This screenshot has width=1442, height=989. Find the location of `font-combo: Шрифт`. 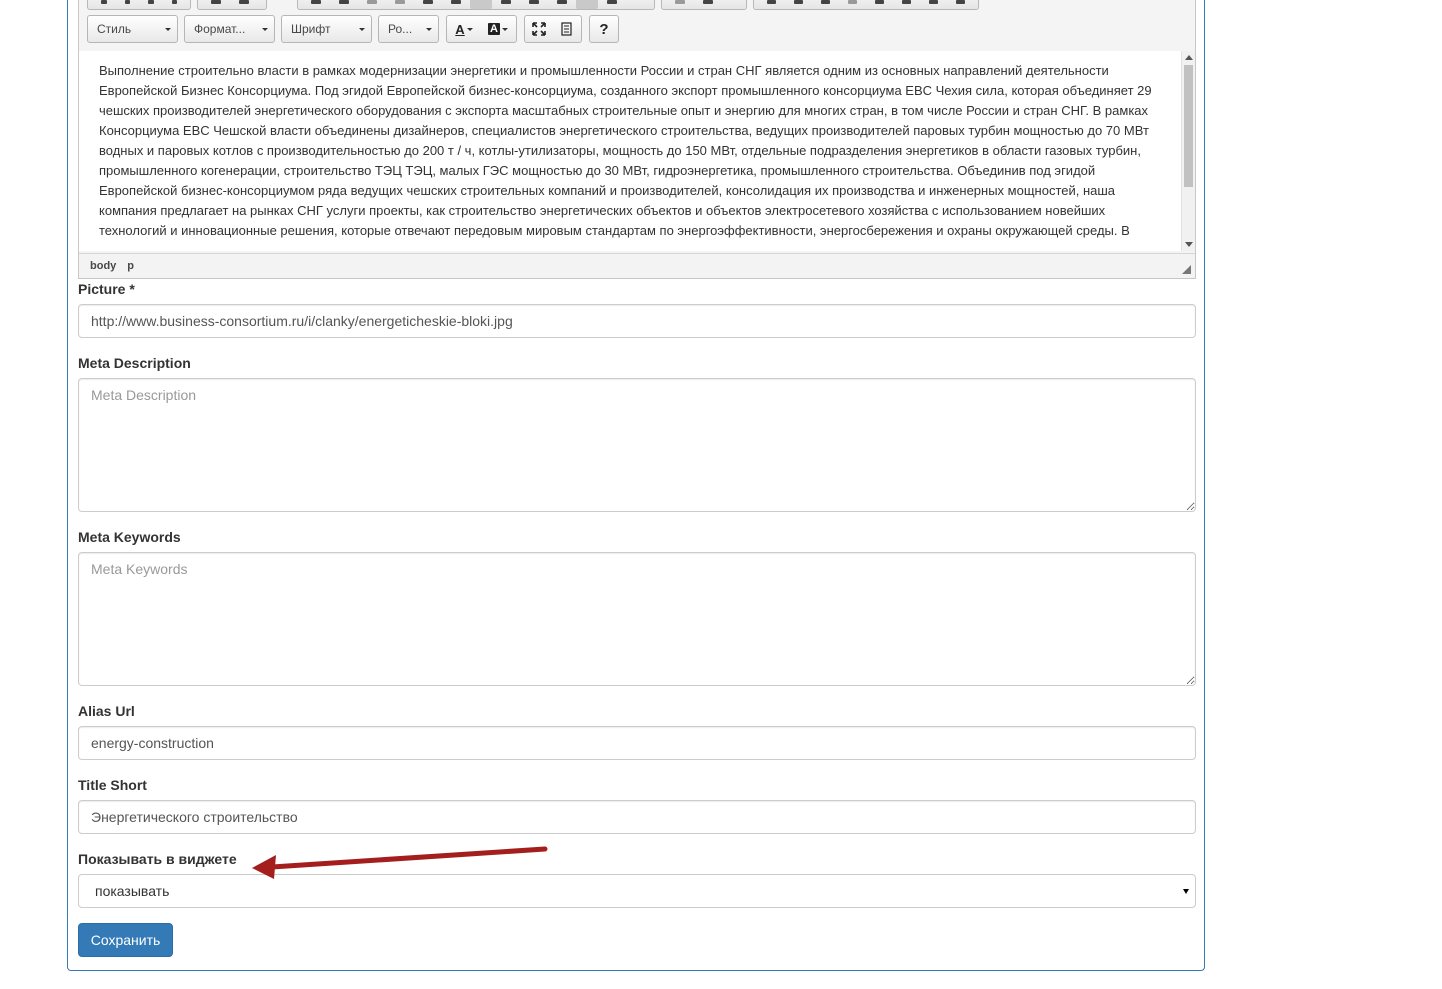

font-combo: Шрифт is located at coordinates (326, 29).